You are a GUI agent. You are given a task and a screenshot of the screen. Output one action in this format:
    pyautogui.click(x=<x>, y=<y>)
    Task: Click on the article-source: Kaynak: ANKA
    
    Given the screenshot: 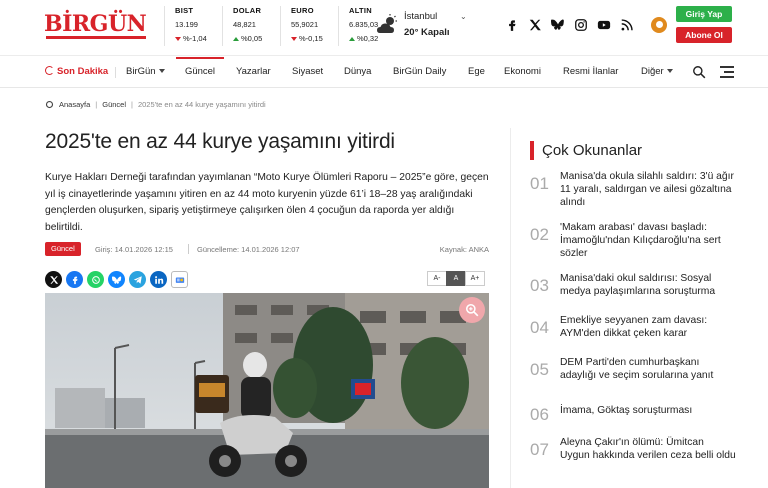 What is the action you would take?
    pyautogui.click(x=464, y=249)
    